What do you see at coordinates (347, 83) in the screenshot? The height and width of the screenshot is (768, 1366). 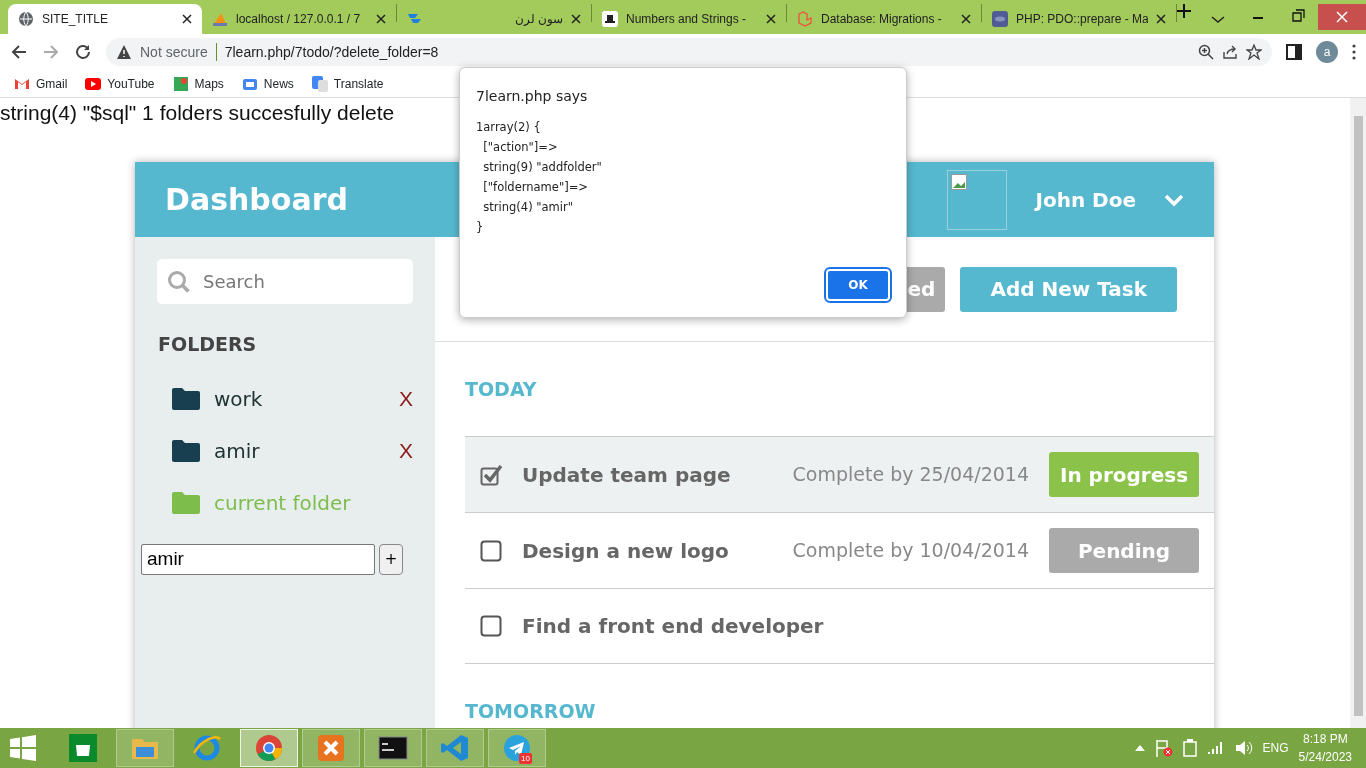 I see `bookmark: Translate` at bounding box center [347, 83].